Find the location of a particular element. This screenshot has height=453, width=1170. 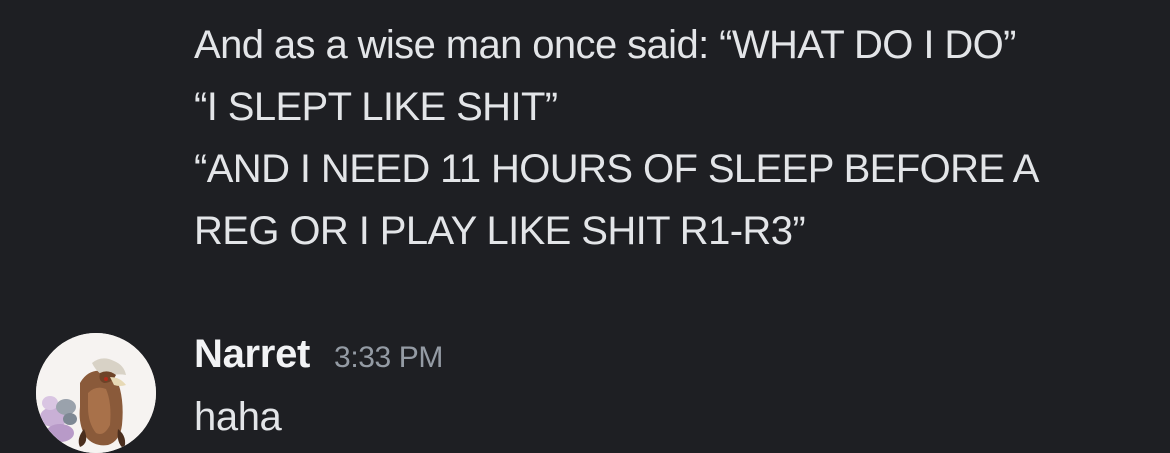

pokemon-entei-avatar-icon is located at coordinates (96, 393).